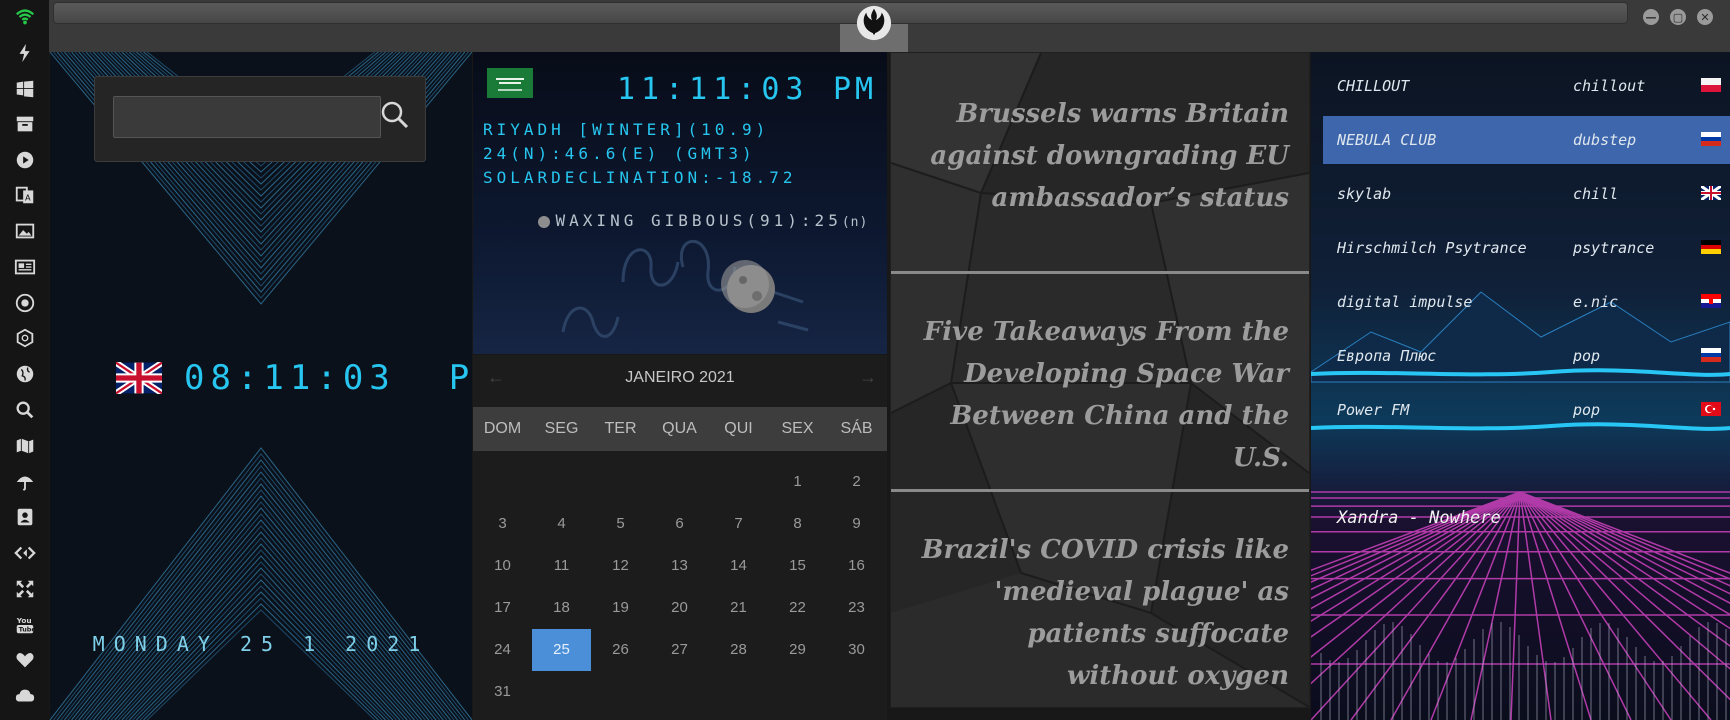  What do you see at coordinates (620, 650) in the screenshot?
I see `calendar-day: 26` at bounding box center [620, 650].